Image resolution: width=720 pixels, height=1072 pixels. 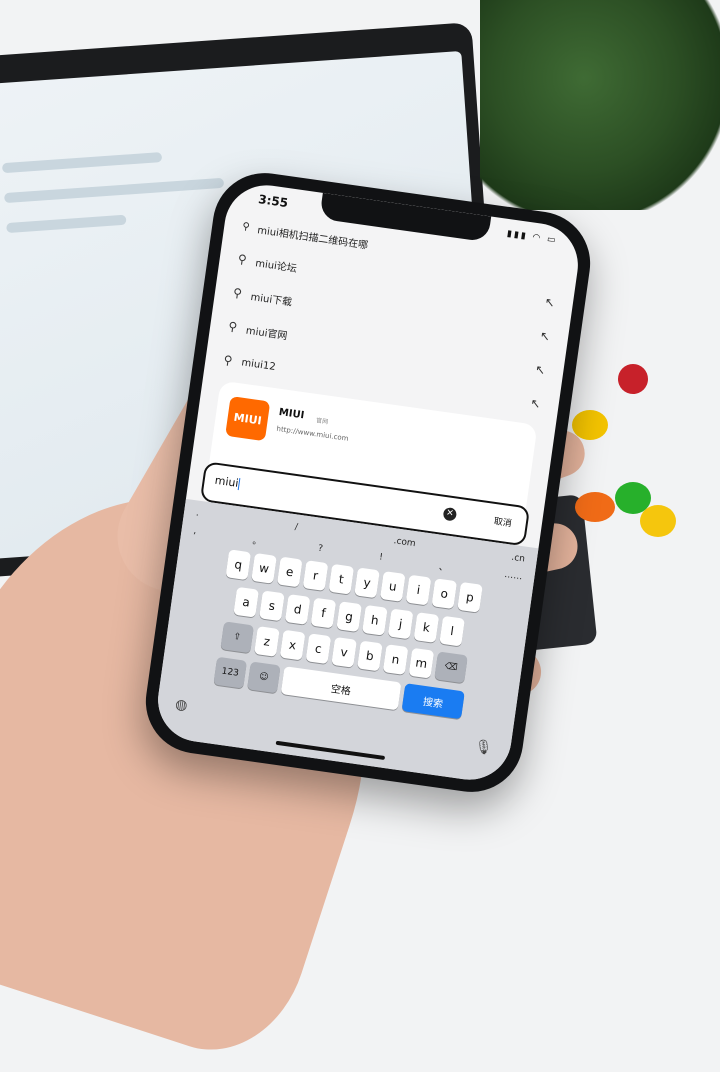 What do you see at coordinates (320, 549) in the screenshot?
I see `symbol-key: ?` at bounding box center [320, 549].